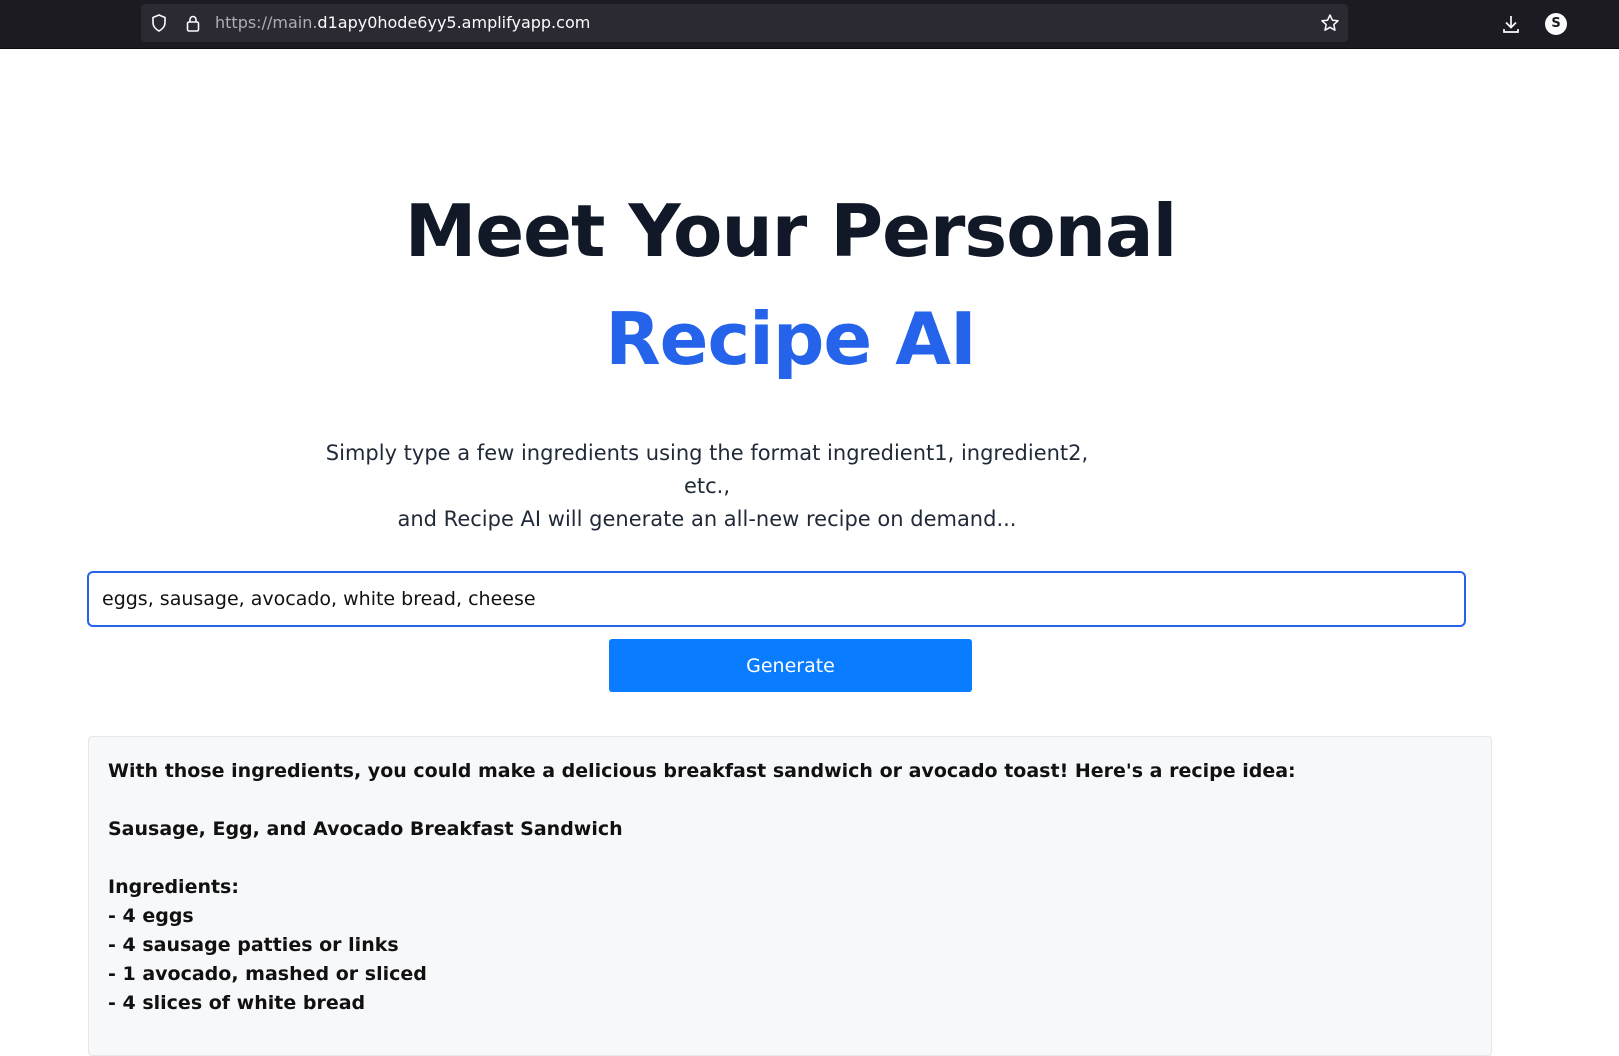  I want to click on url-scheme: https://main., so click(266, 22).